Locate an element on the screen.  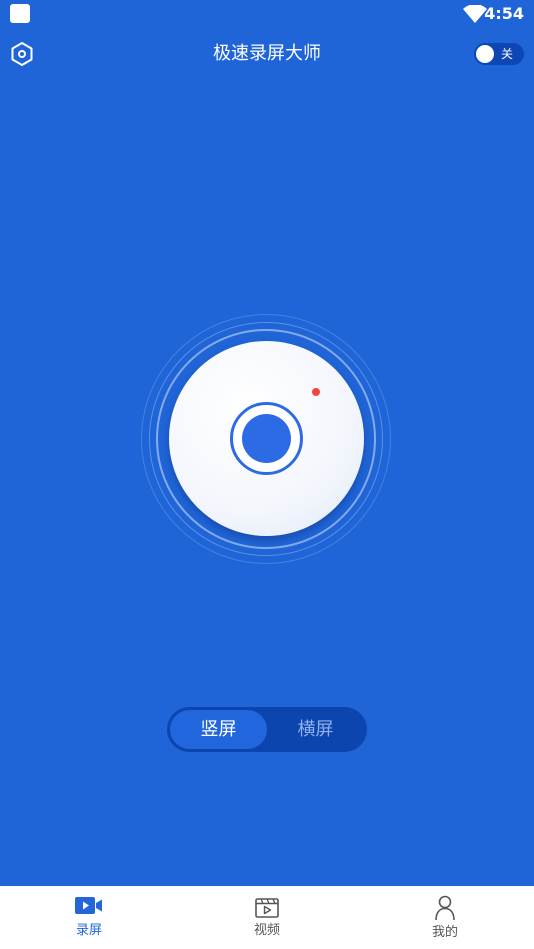
bottom-nav: 录屏 视频 我的 is located at coordinates (267, 917).